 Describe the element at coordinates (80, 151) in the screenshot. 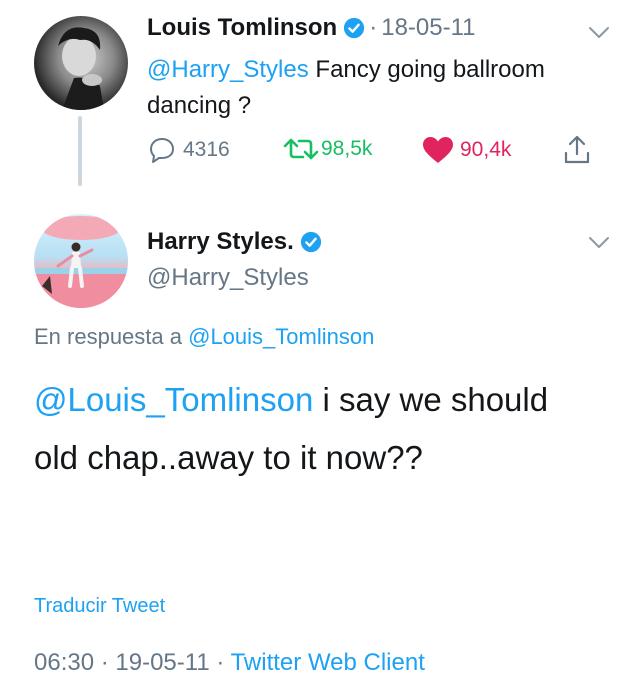

I see `thread-connector` at that location.